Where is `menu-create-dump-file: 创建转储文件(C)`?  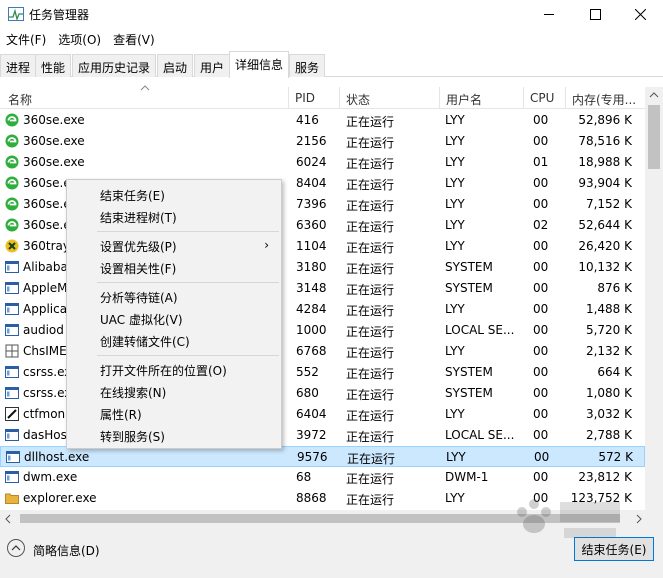
menu-create-dump-file: 创建转储文件(C) is located at coordinates (174, 341).